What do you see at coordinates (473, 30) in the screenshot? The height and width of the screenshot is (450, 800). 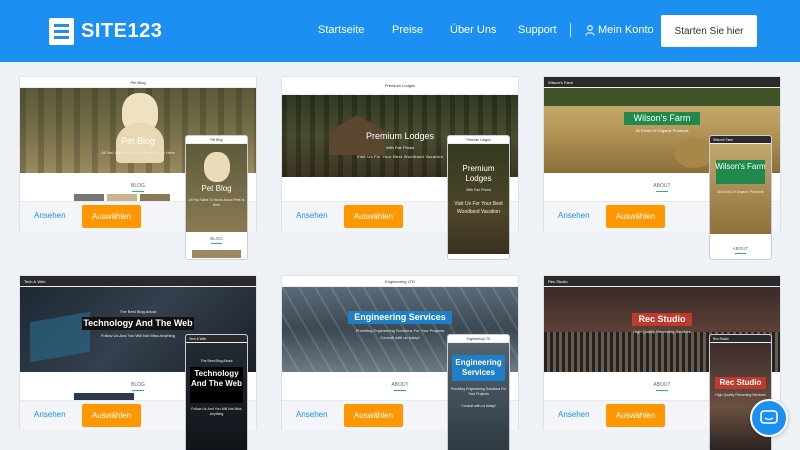 I see `nav-link-ueber-uns: Über Uns` at bounding box center [473, 30].